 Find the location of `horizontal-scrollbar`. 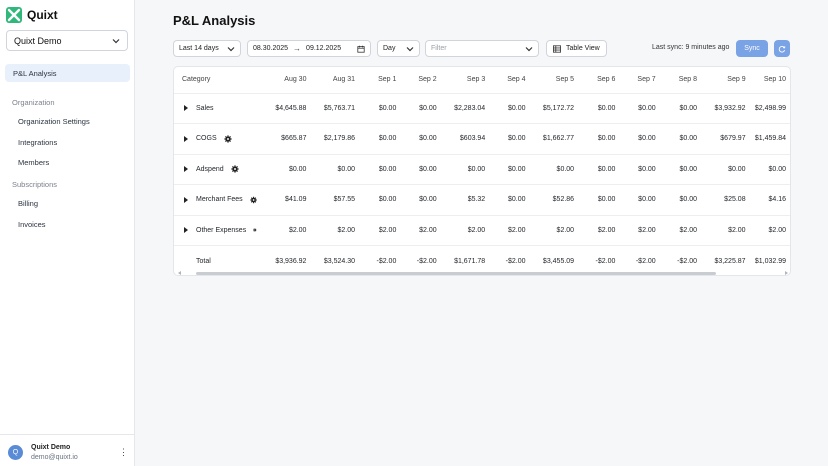

horizontal-scrollbar is located at coordinates (483, 273).